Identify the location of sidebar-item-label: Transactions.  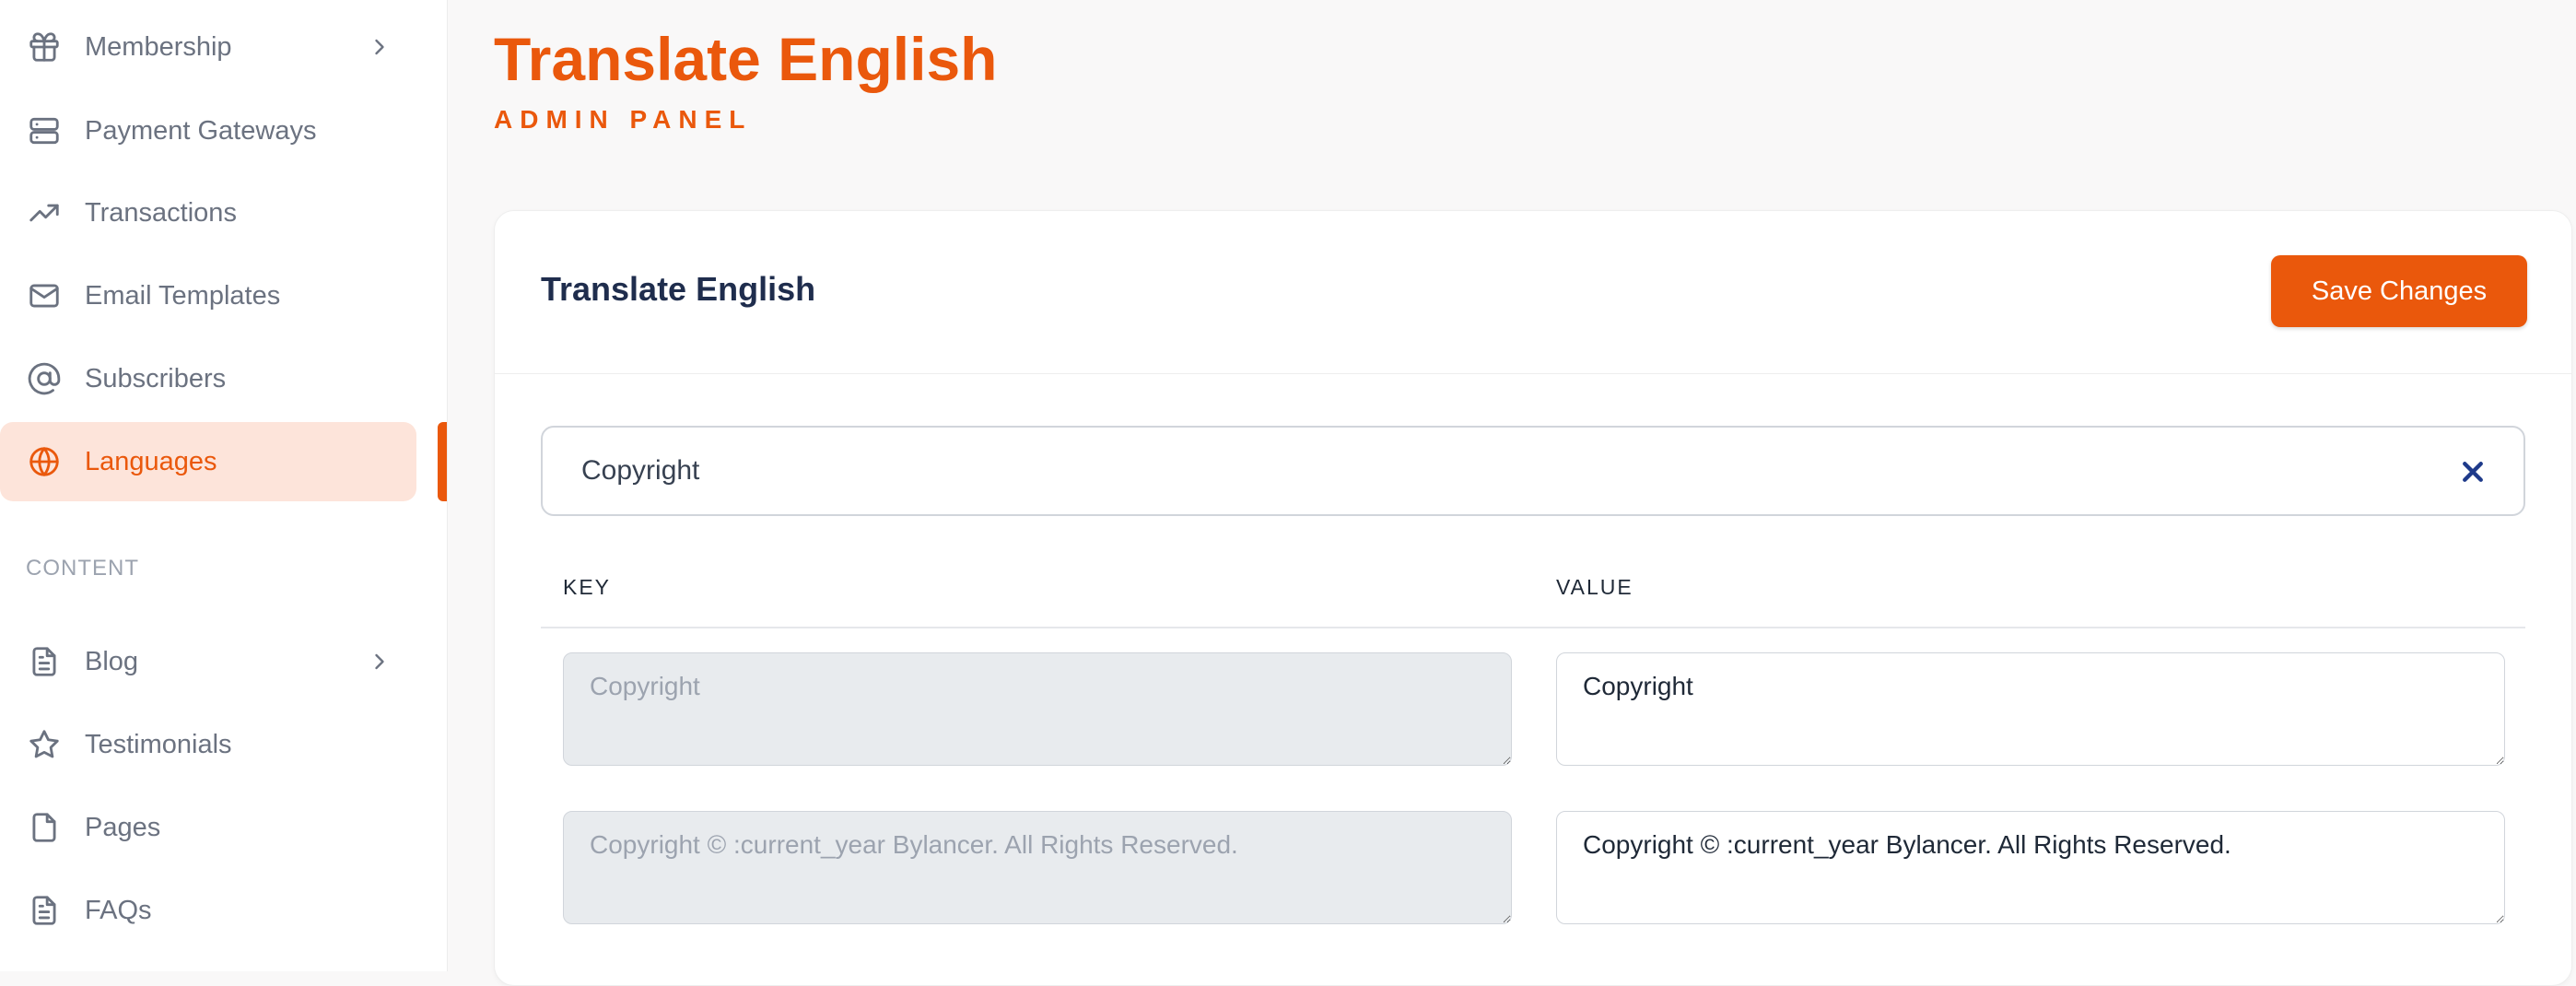
(161, 212).